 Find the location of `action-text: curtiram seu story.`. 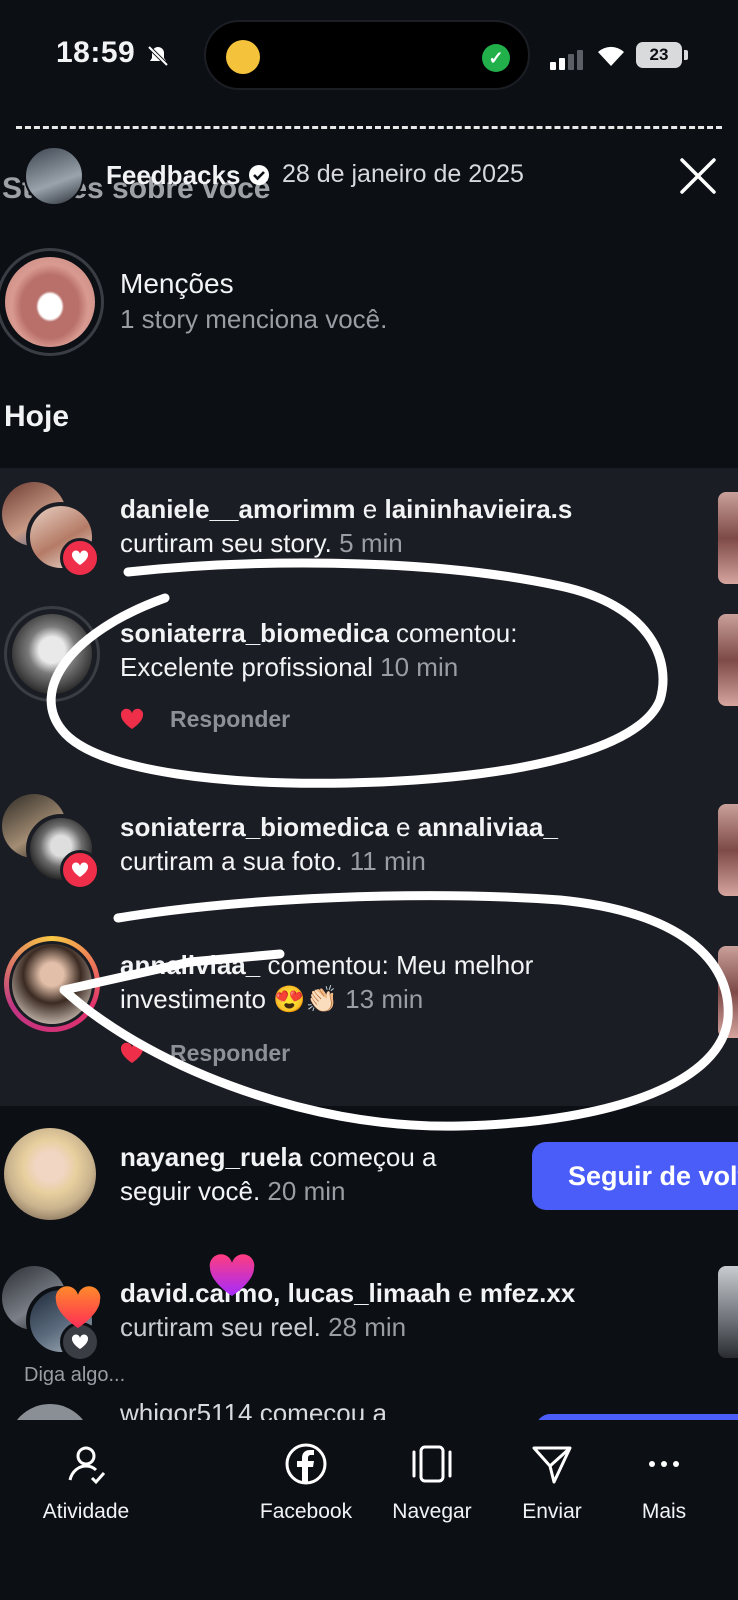

action-text: curtiram seu story. is located at coordinates (226, 543).